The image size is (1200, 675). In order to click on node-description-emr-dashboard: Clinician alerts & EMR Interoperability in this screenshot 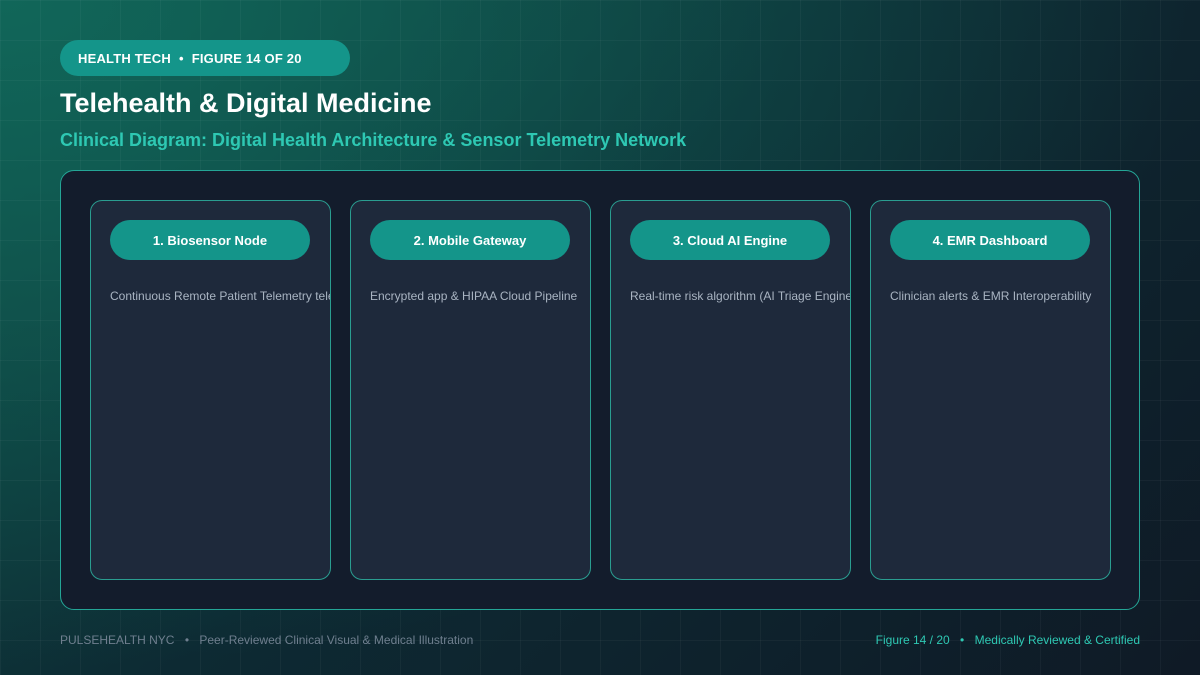, I will do `click(991, 296)`.